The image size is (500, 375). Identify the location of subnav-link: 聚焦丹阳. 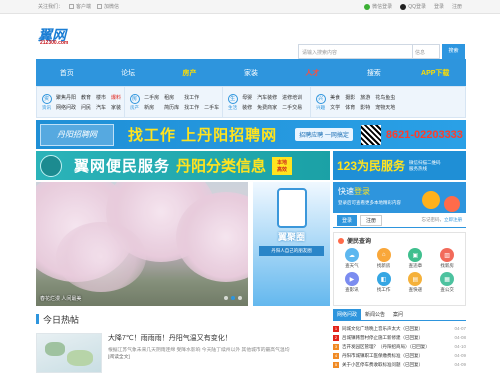
(66, 97).